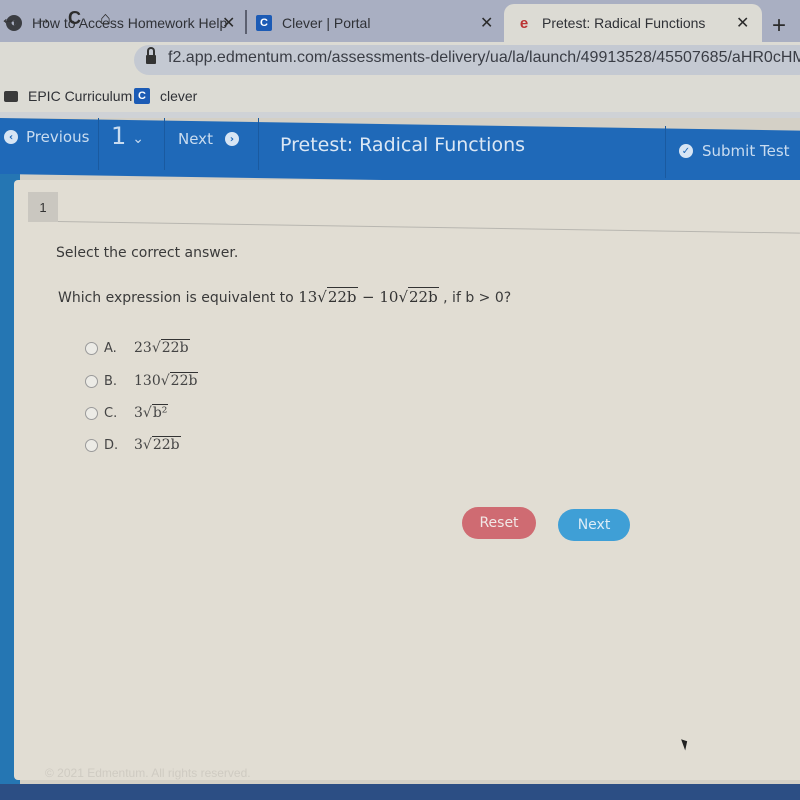 Image resolution: width=800 pixels, height=800 pixels. What do you see at coordinates (58, 137) in the screenshot?
I see `previous-label: Previous` at bounding box center [58, 137].